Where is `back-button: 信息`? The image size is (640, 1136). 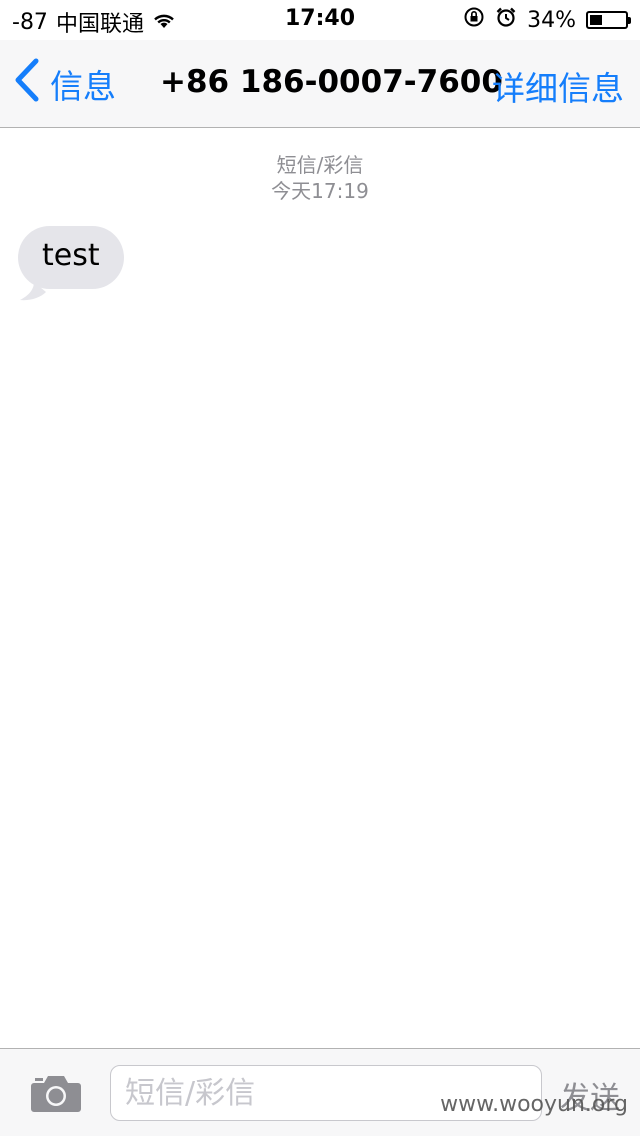 back-button: 信息 is located at coordinates (65, 84).